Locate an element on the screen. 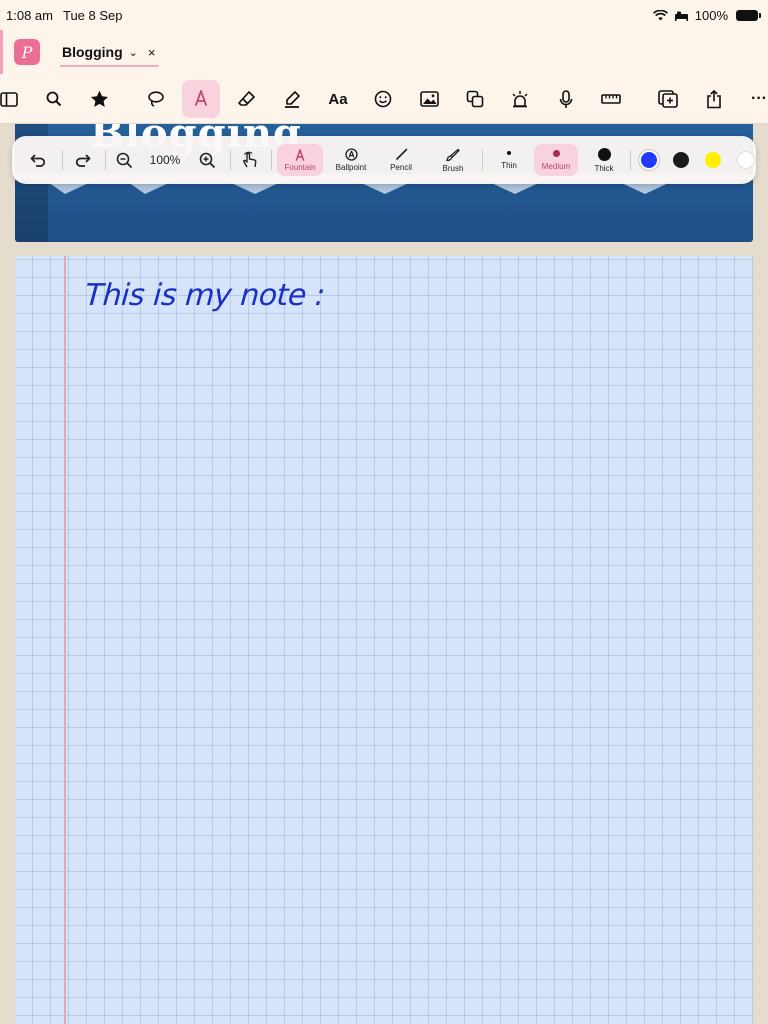 The width and height of the screenshot is (768, 1024). pen-tool-icon is located at coordinates (201, 99).